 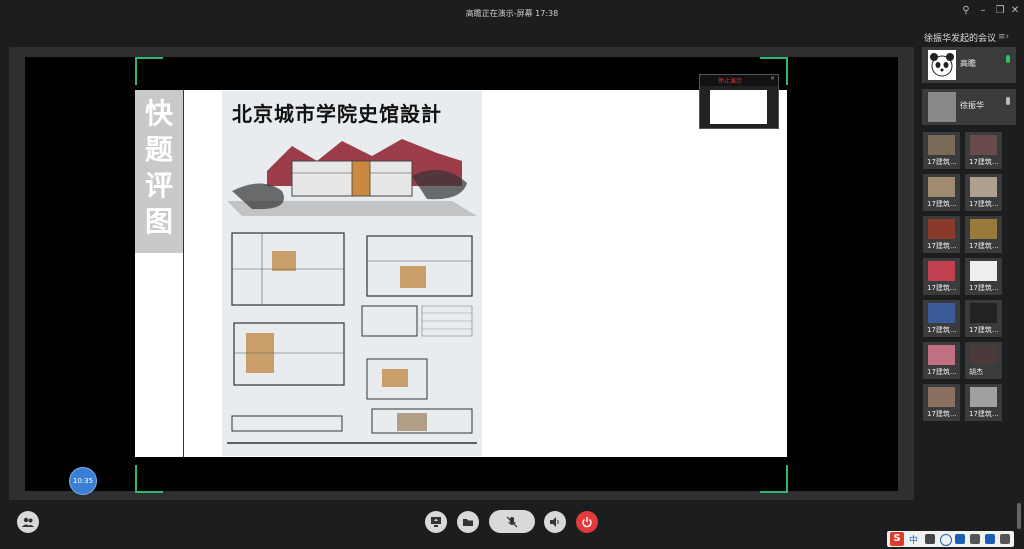 What do you see at coordinates (960, 539) in the screenshot?
I see `voice-icon` at bounding box center [960, 539].